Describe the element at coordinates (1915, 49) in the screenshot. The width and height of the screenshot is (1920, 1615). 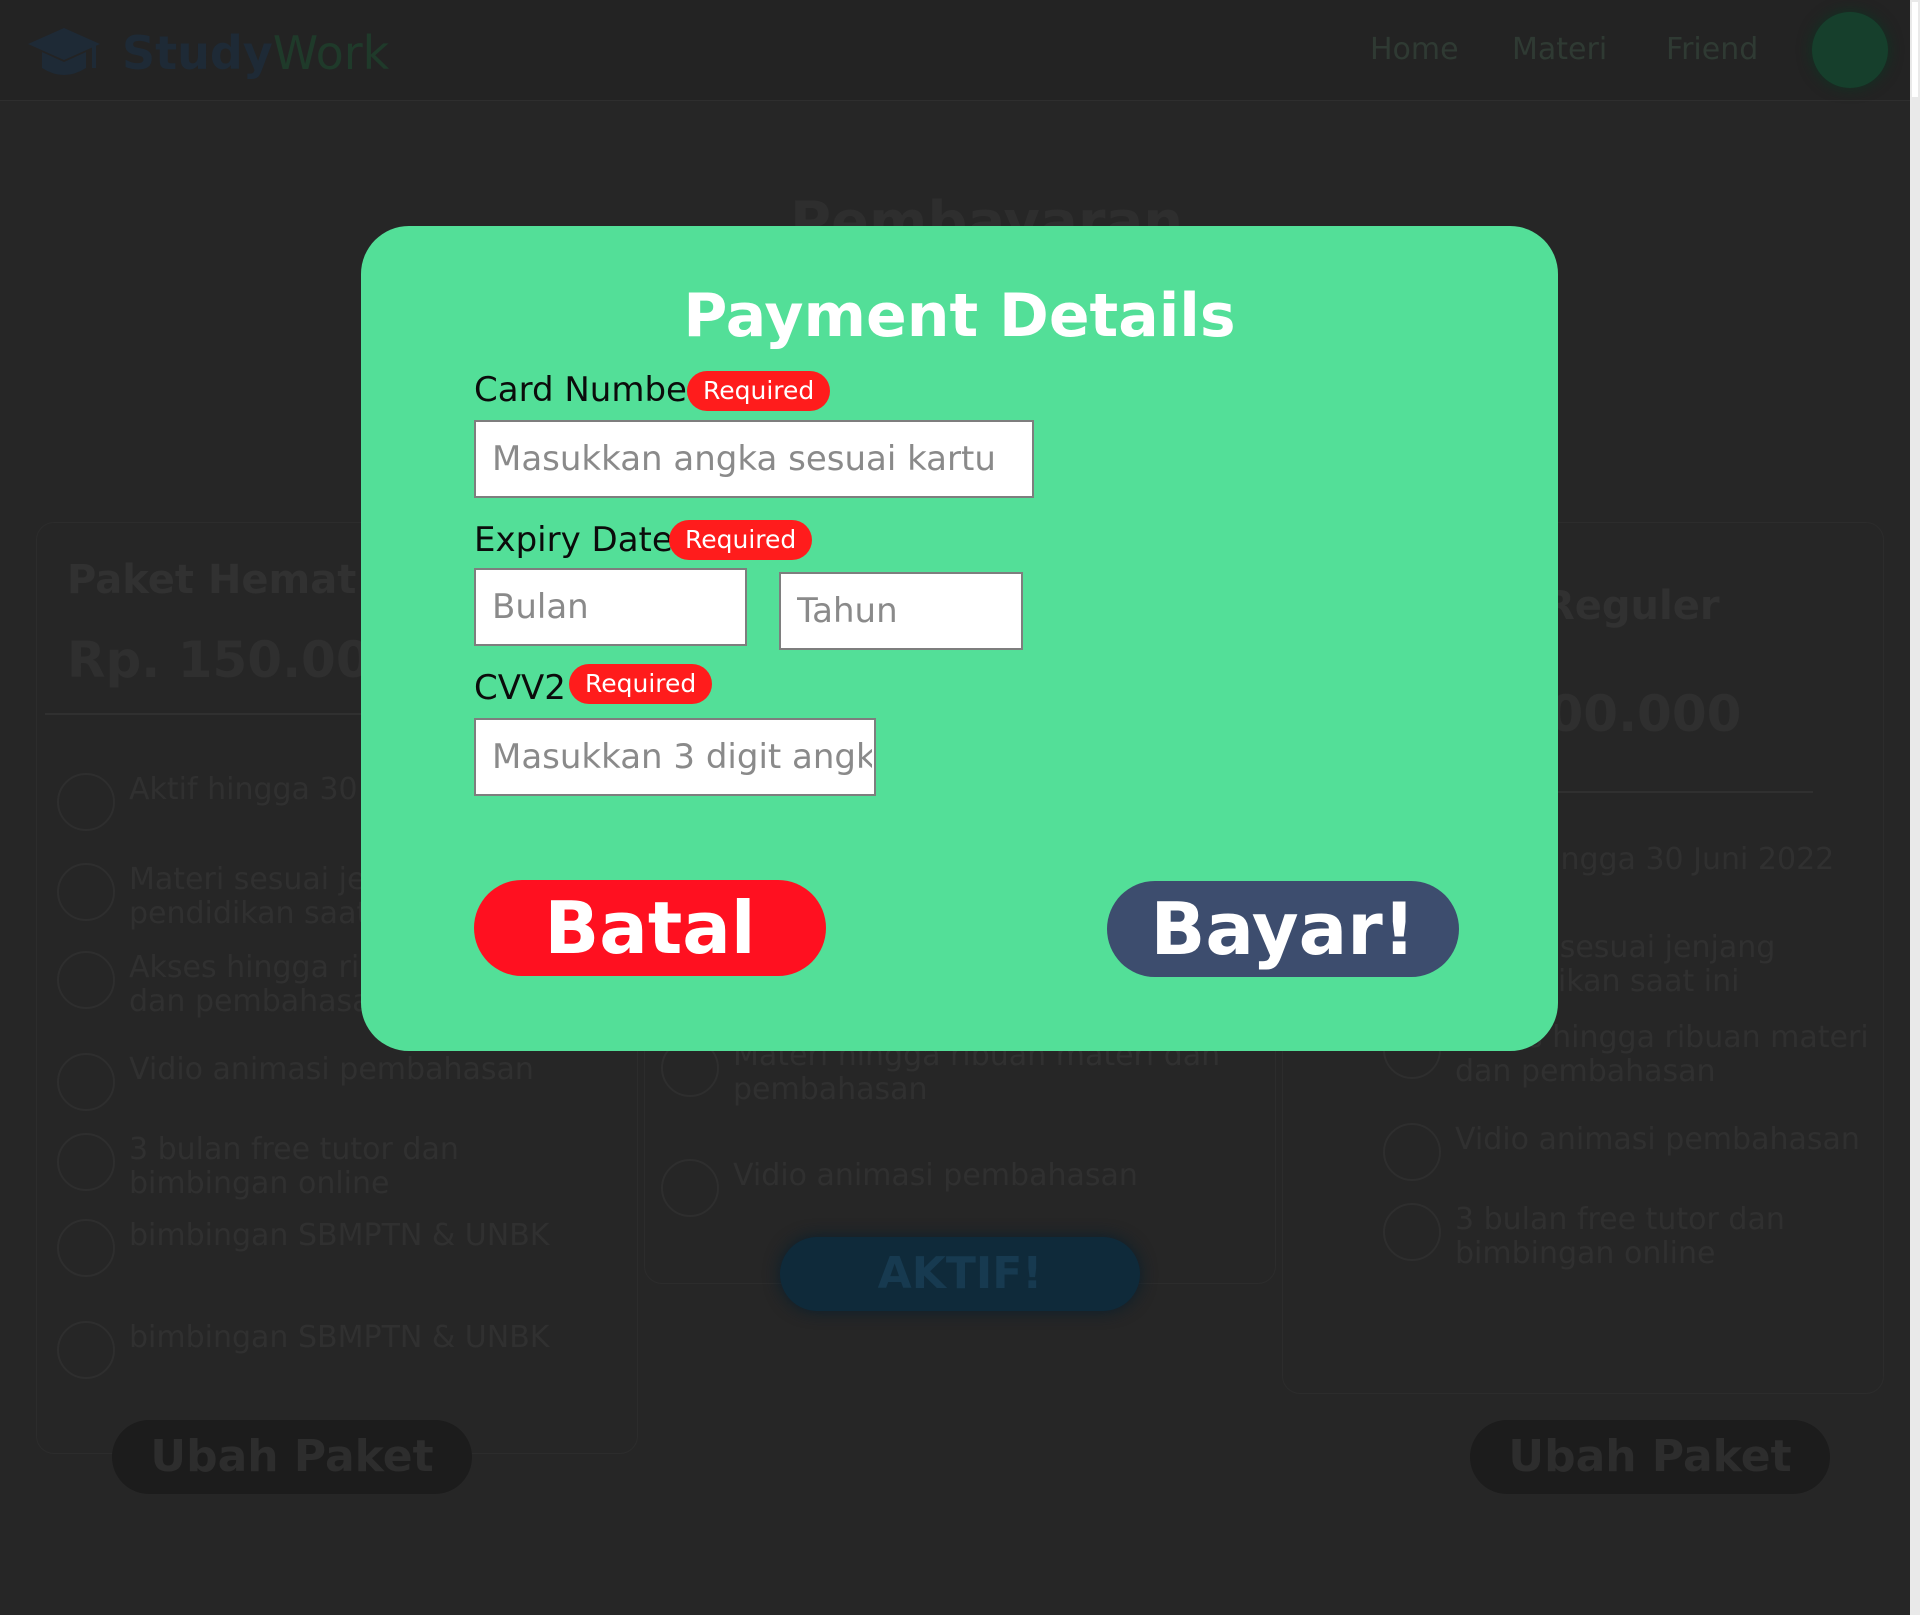
I see `scrollbar-thumb` at that location.